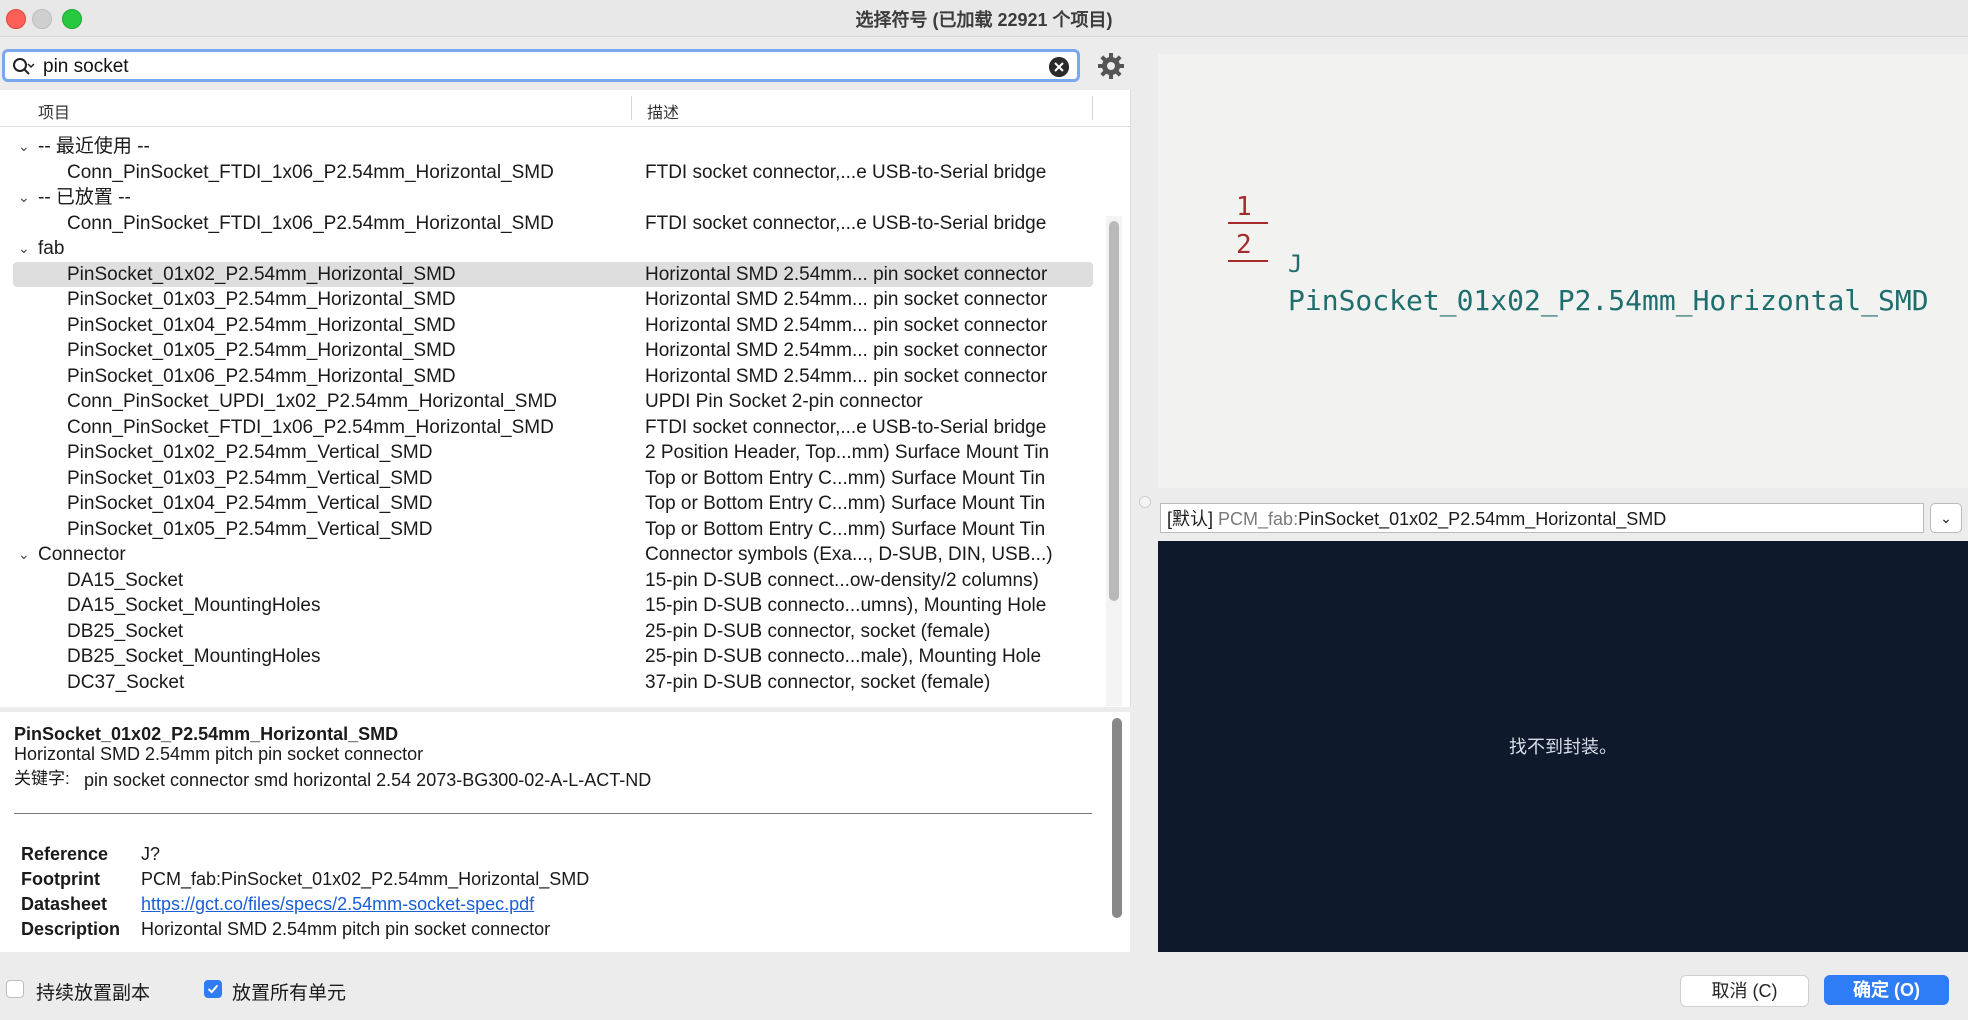 This screenshot has width=1968, height=1020. What do you see at coordinates (71, 929) in the screenshot?
I see `field-label: Description` at bounding box center [71, 929].